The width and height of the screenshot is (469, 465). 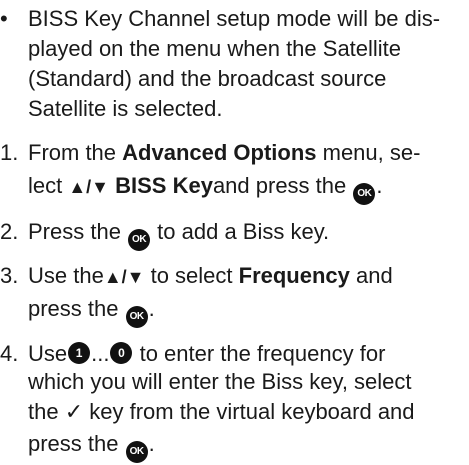 What do you see at coordinates (9, 231) in the screenshot?
I see `step-number: 2.` at bounding box center [9, 231].